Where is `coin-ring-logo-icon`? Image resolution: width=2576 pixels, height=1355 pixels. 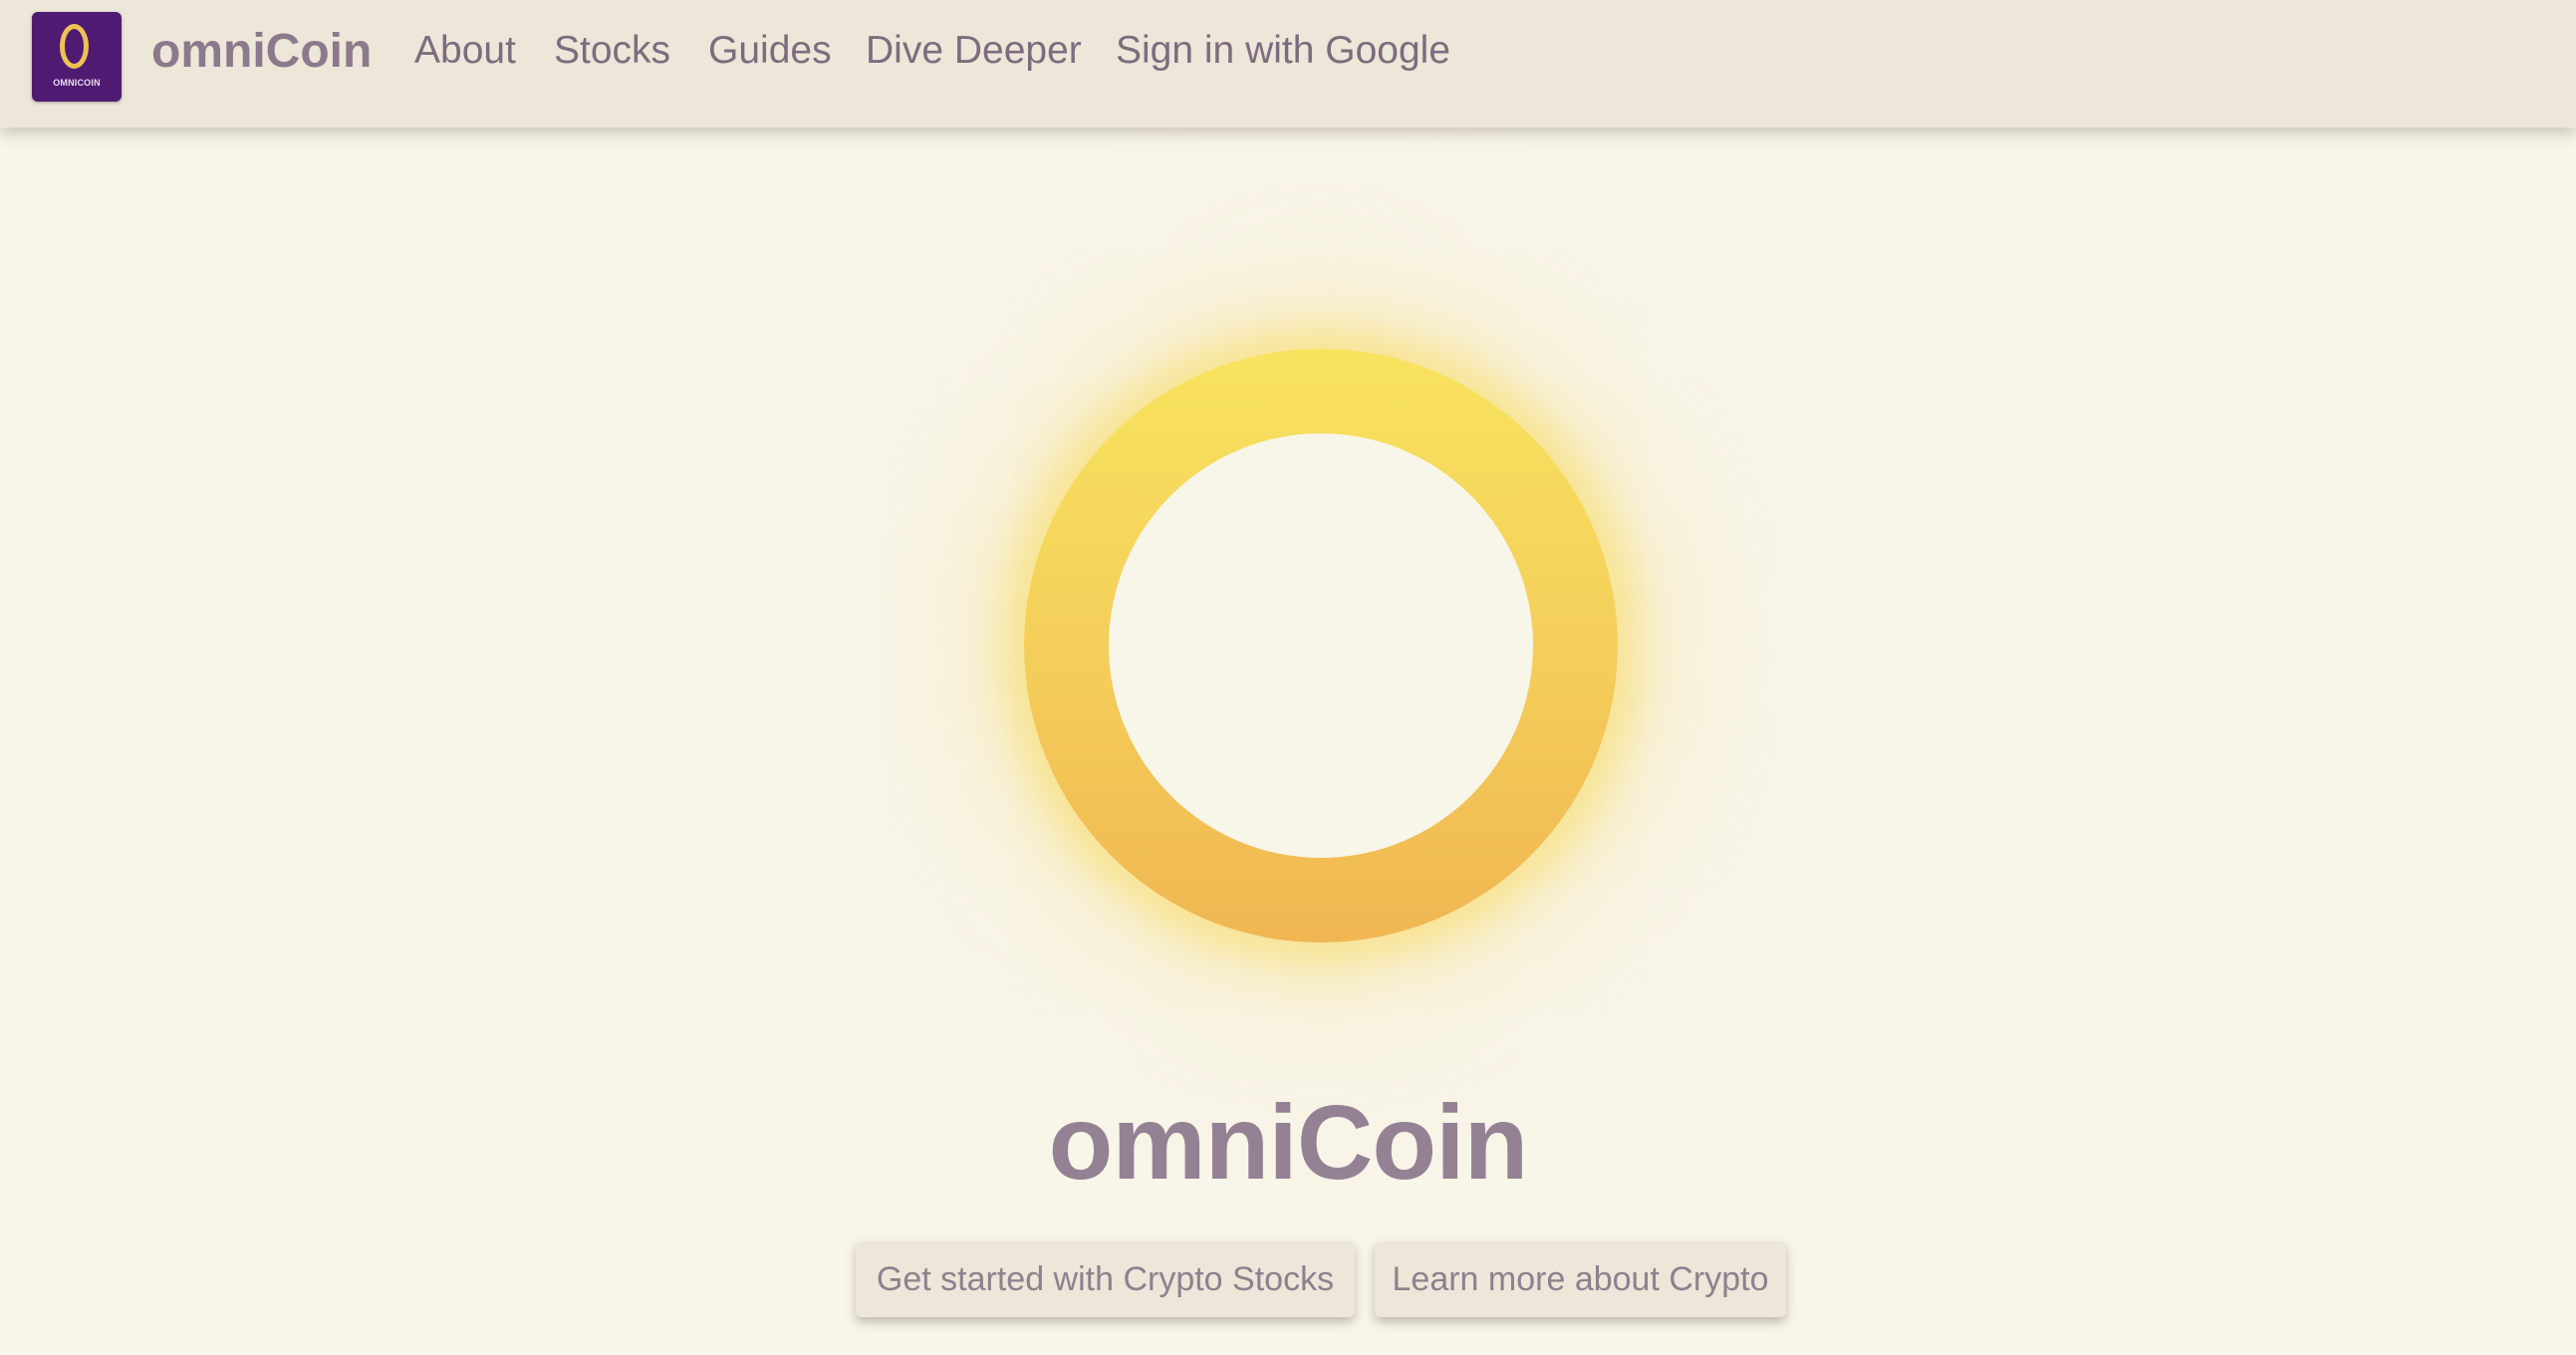
coin-ring-logo-icon is located at coordinates (74, 46).